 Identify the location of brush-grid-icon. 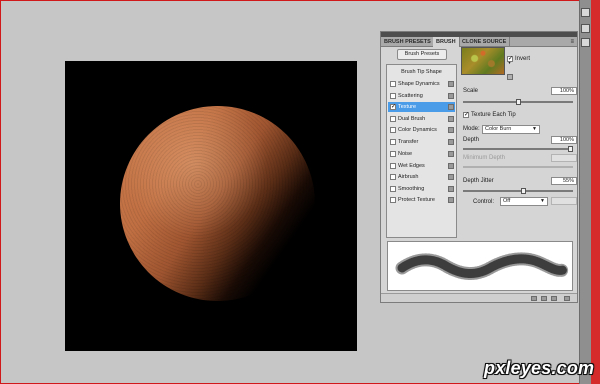
(544, 298).